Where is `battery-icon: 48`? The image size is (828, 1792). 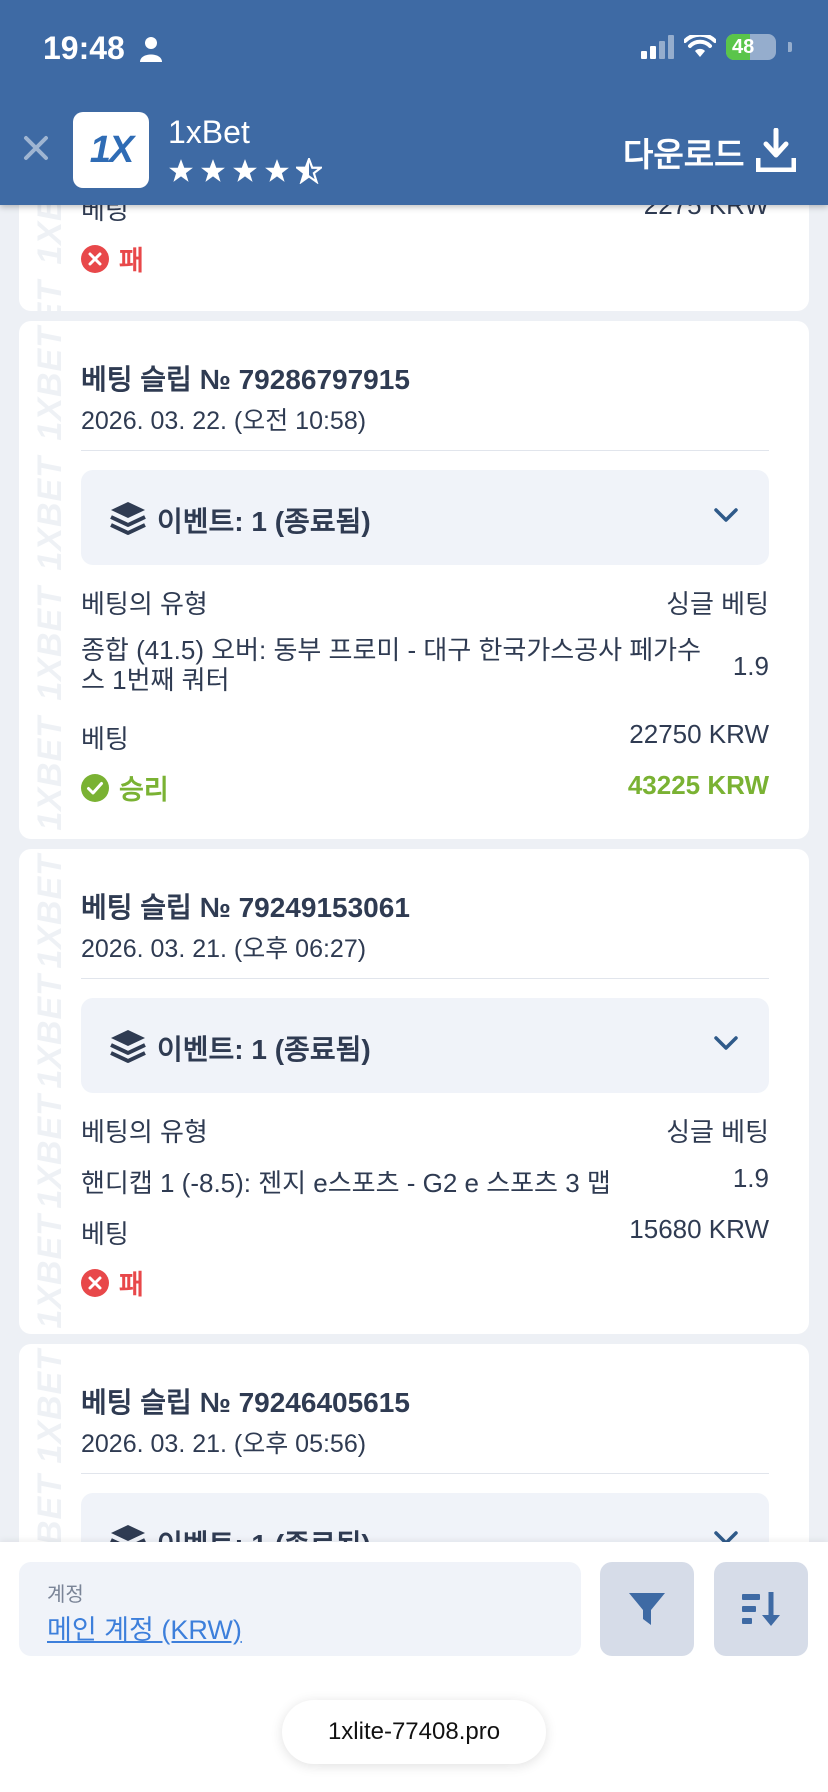
battery-icon: 48 is located at coordinates (751, 47).